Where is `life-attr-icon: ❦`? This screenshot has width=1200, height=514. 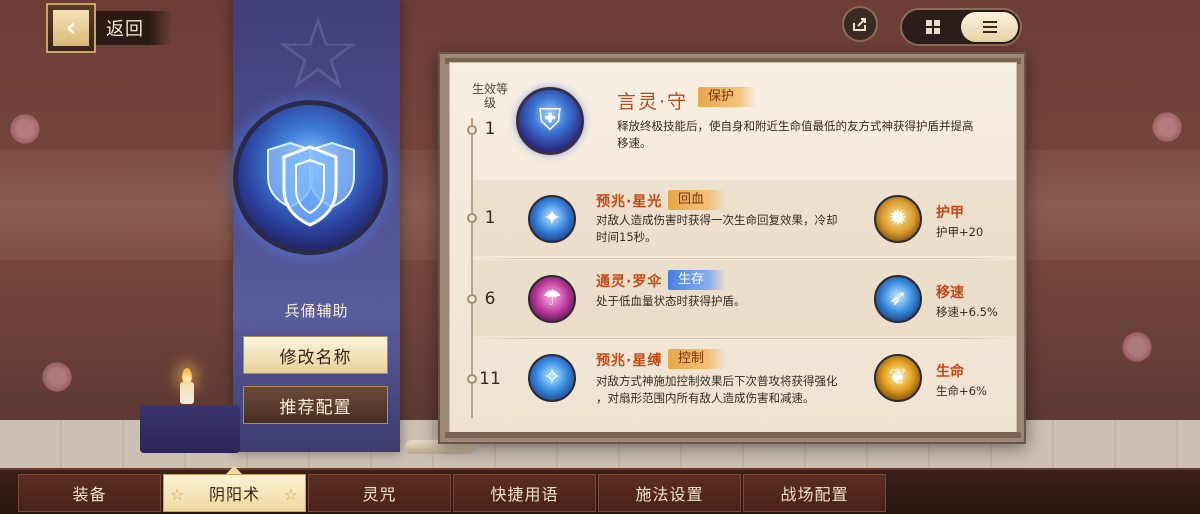 life-attr-icon: ❦ is located at coordinates (898, 378).